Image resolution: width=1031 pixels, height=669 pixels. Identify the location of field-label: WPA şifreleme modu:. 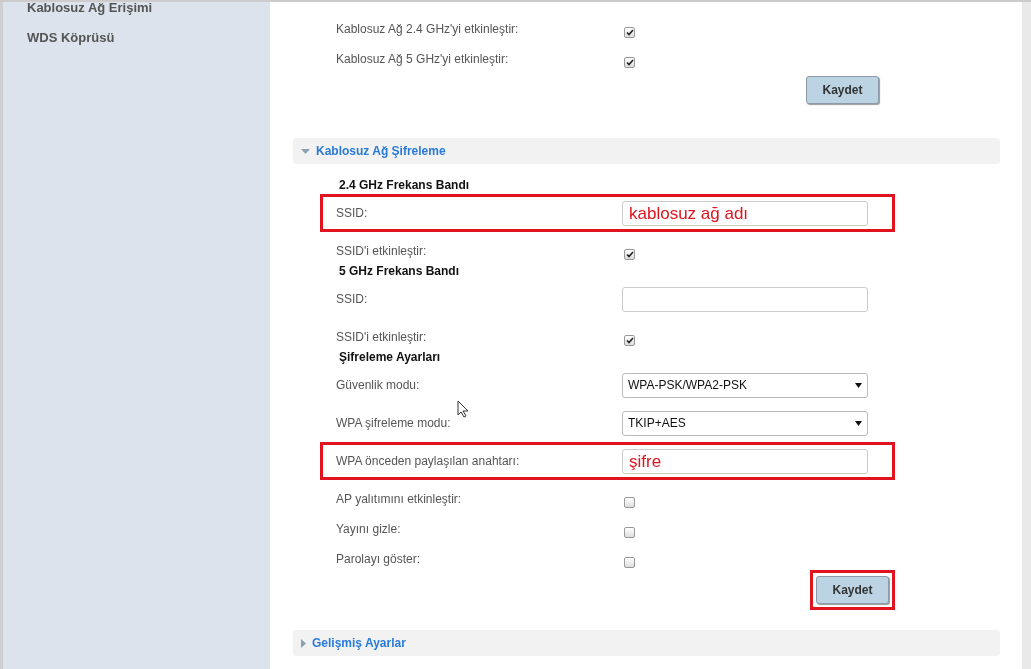
(393, 423).